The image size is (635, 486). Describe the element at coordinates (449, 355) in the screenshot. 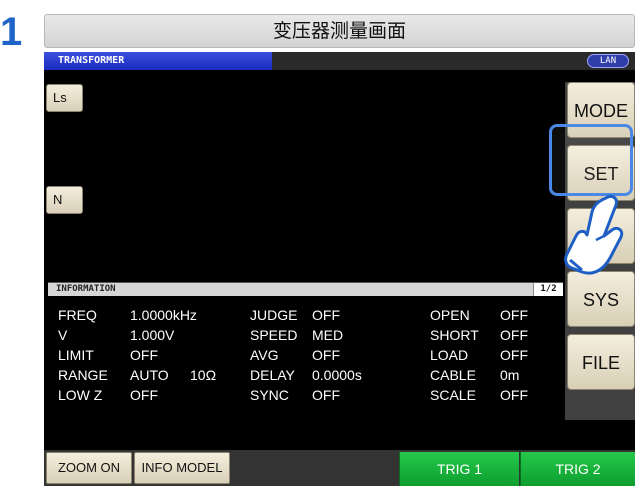

I see `info-label: LOAD` at that location.